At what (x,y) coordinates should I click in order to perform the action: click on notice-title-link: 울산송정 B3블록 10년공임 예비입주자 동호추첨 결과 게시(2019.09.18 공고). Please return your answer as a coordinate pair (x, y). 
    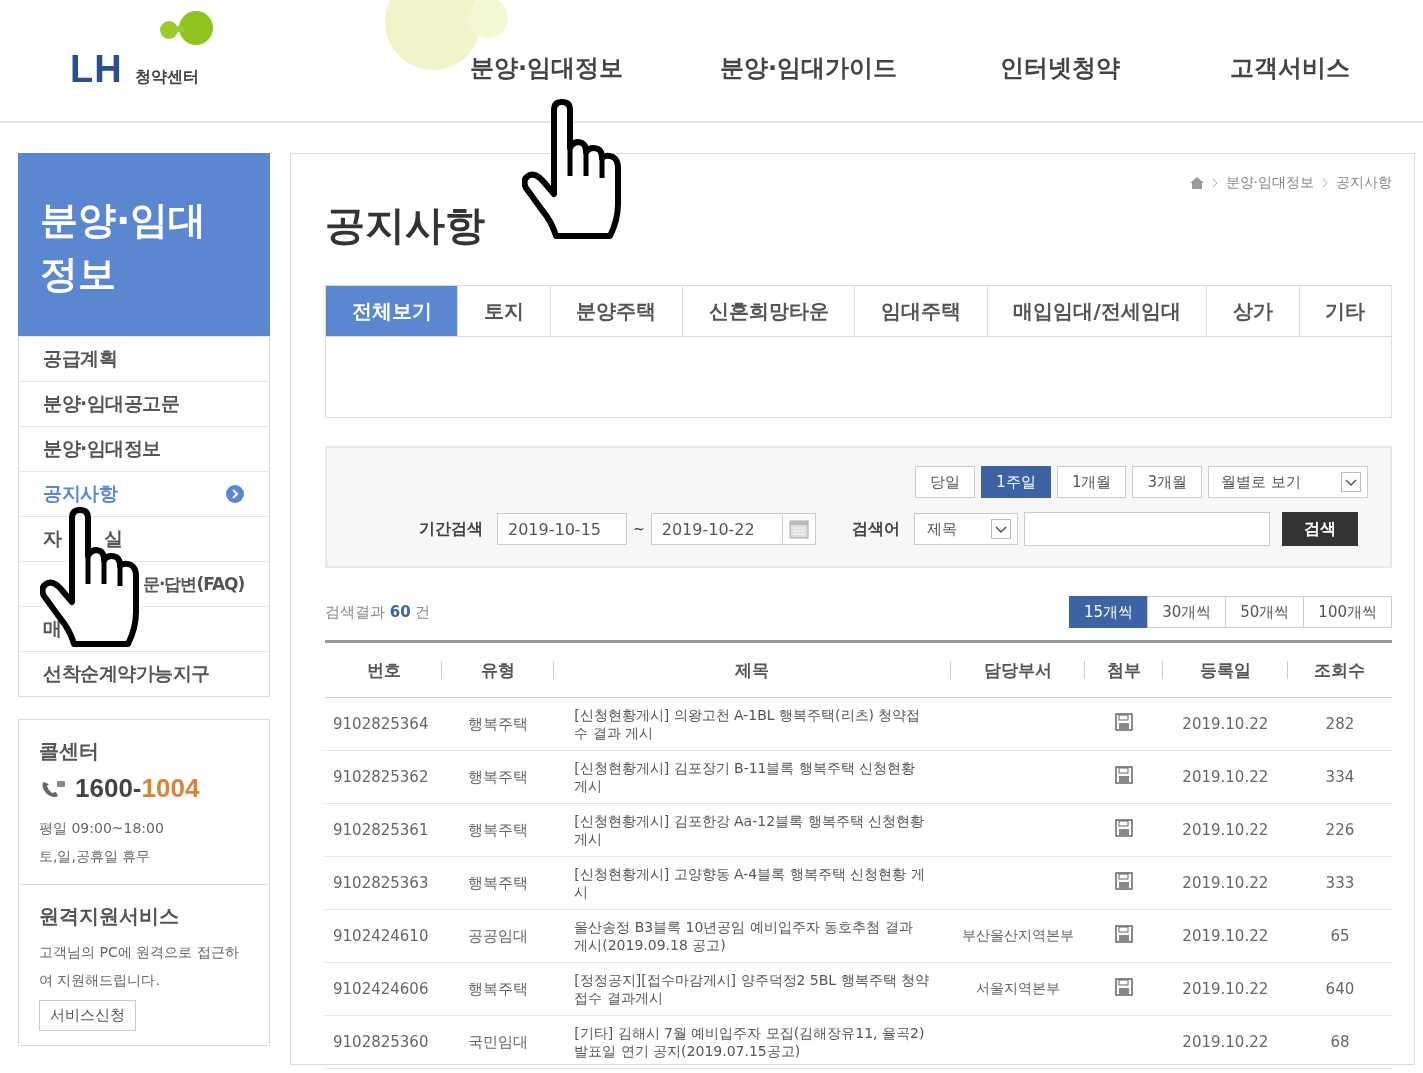
    Looking at the image, I should click on (752, 936).